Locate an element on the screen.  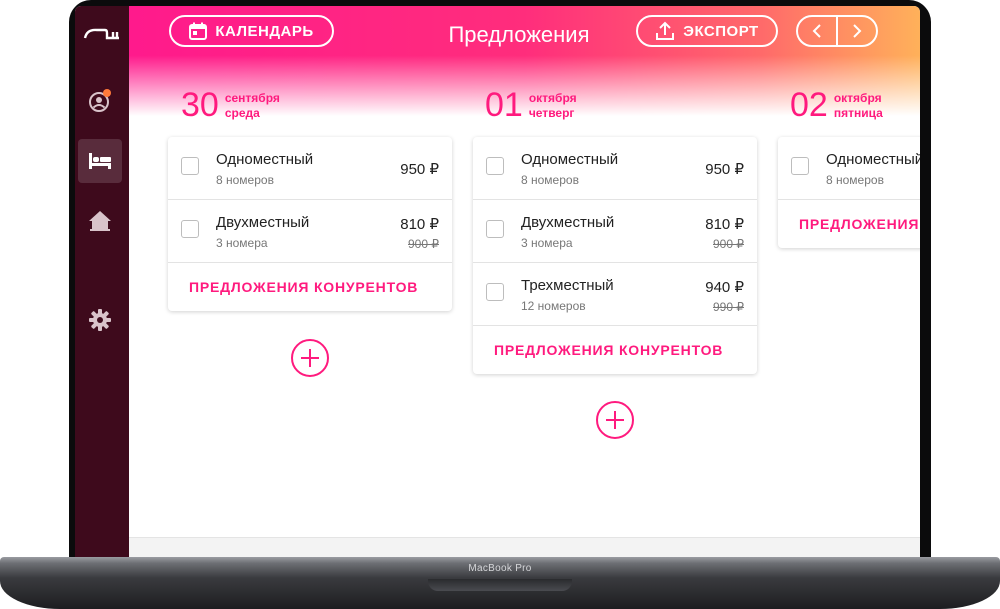
calendar-icon is located at coordinates (198, 31).